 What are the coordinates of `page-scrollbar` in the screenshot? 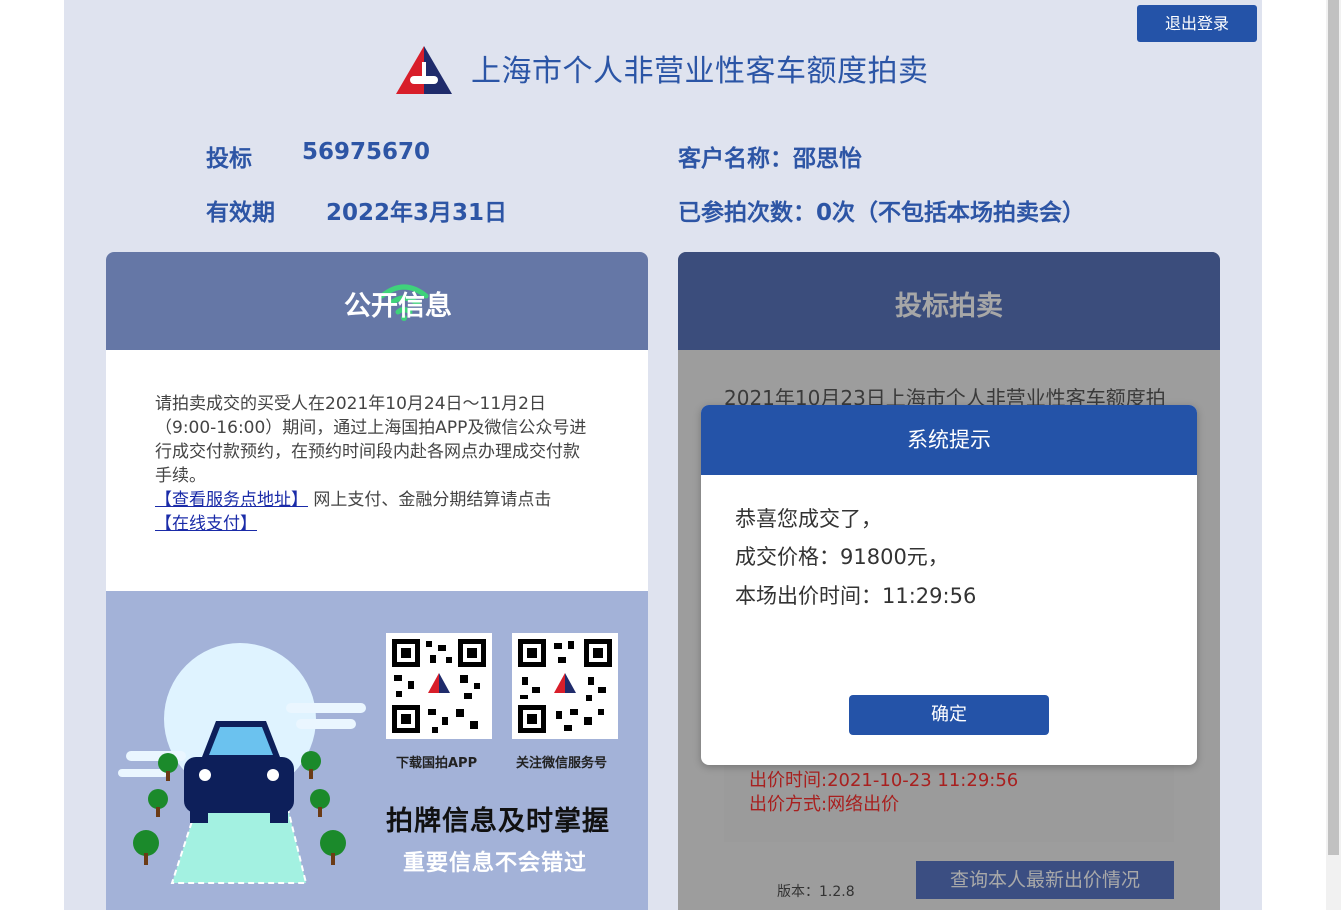 It's located at (1333, 455).